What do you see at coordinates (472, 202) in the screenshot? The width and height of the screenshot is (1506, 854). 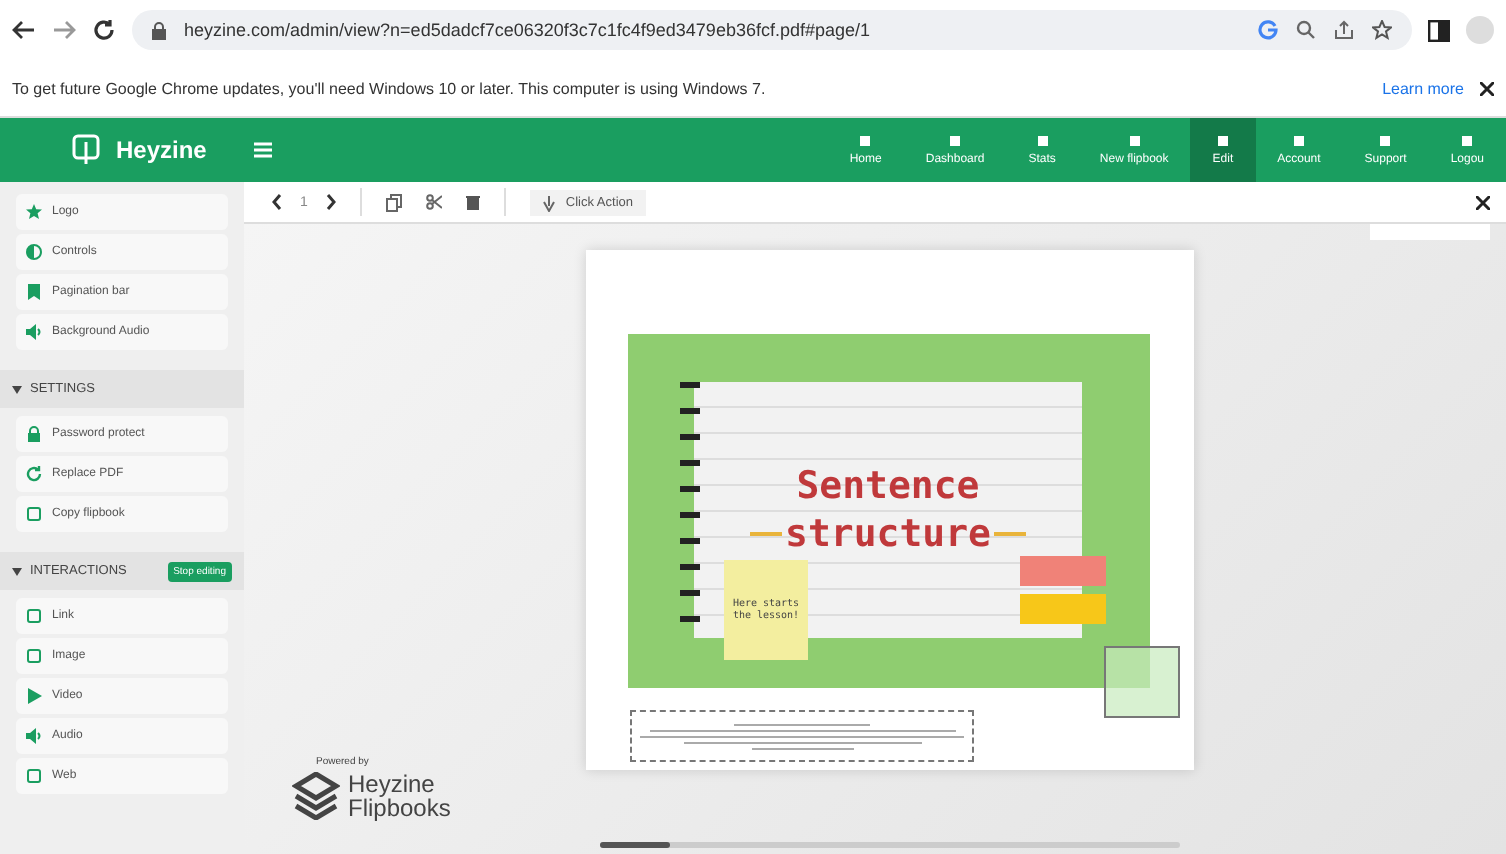 I see `trash-icon` at bounding box center [472, 202].